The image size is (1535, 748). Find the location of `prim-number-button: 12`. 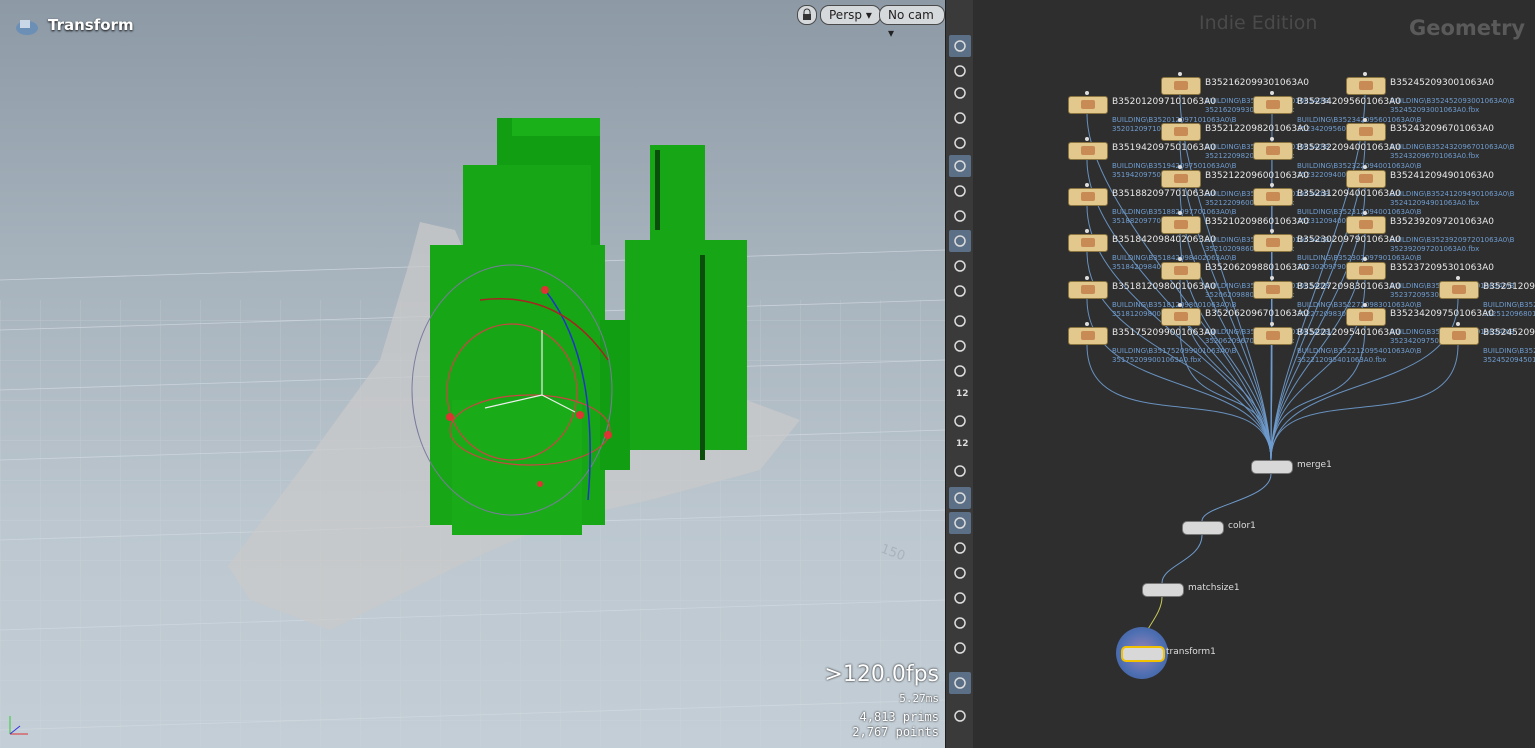

prim-number-button: 12 is located at coordinates (960, 446).